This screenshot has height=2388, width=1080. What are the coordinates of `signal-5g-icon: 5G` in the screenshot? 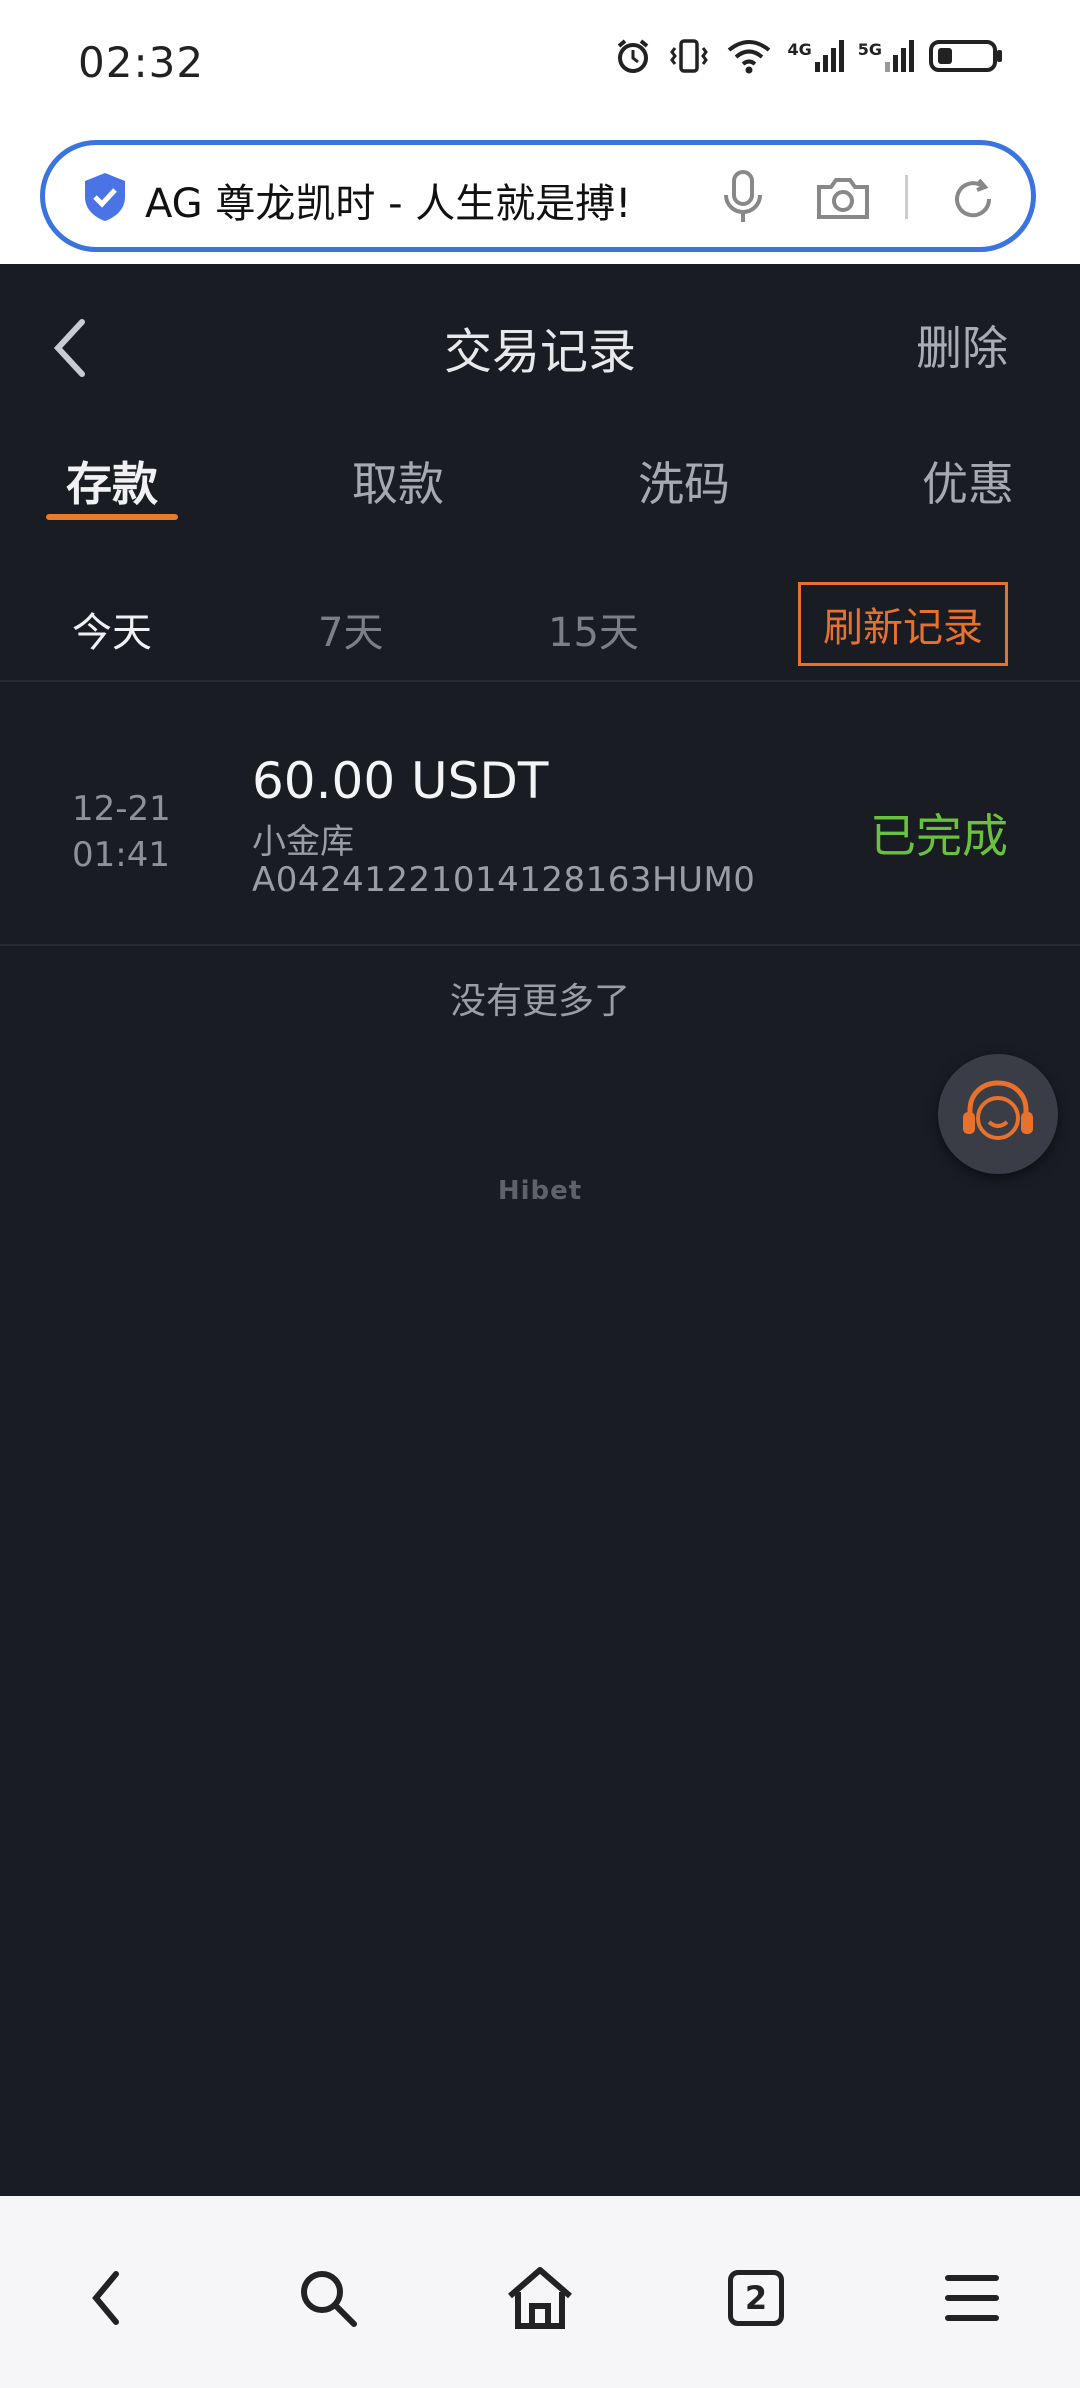 It's located at (886, 56).